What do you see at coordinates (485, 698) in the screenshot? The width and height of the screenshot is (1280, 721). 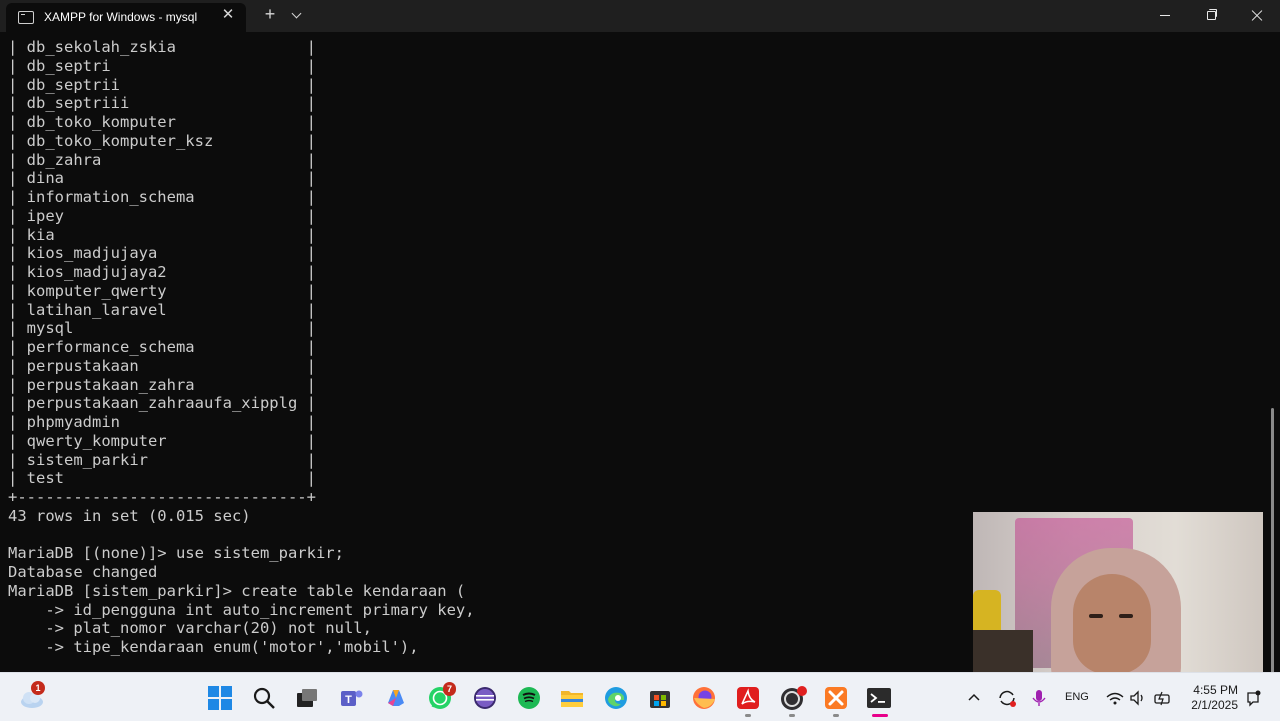 I see `eclipse-icon` at bounding box center [485, 698].